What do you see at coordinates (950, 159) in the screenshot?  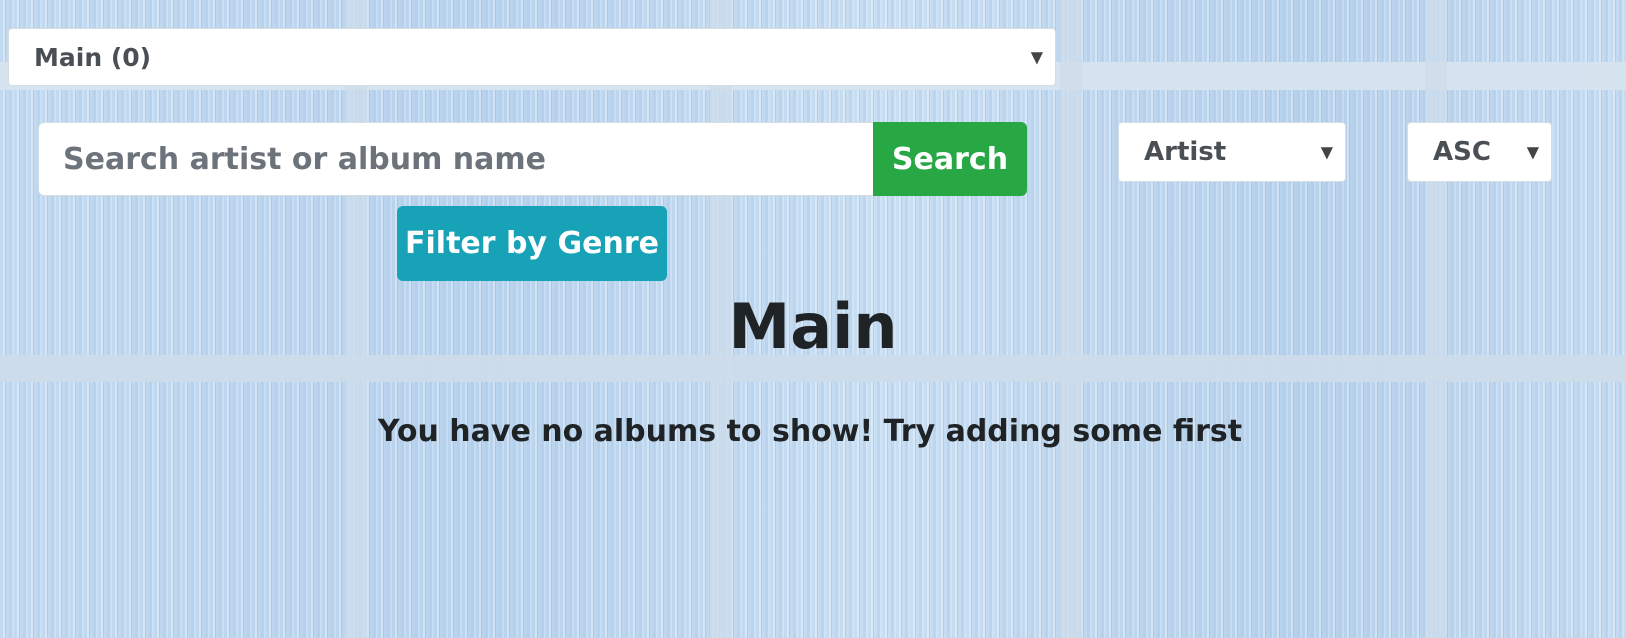 I see `search-button: Search` at bounding box center [950, 159].